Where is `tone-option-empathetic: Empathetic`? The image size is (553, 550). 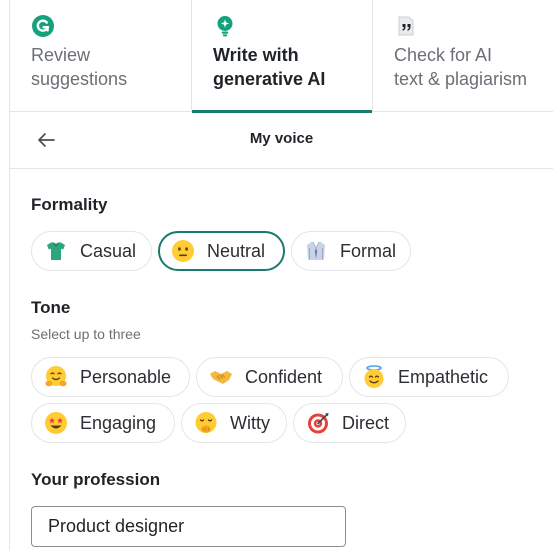 tone-option-empathetic: Empathetic is located at coordinates (429, 377).